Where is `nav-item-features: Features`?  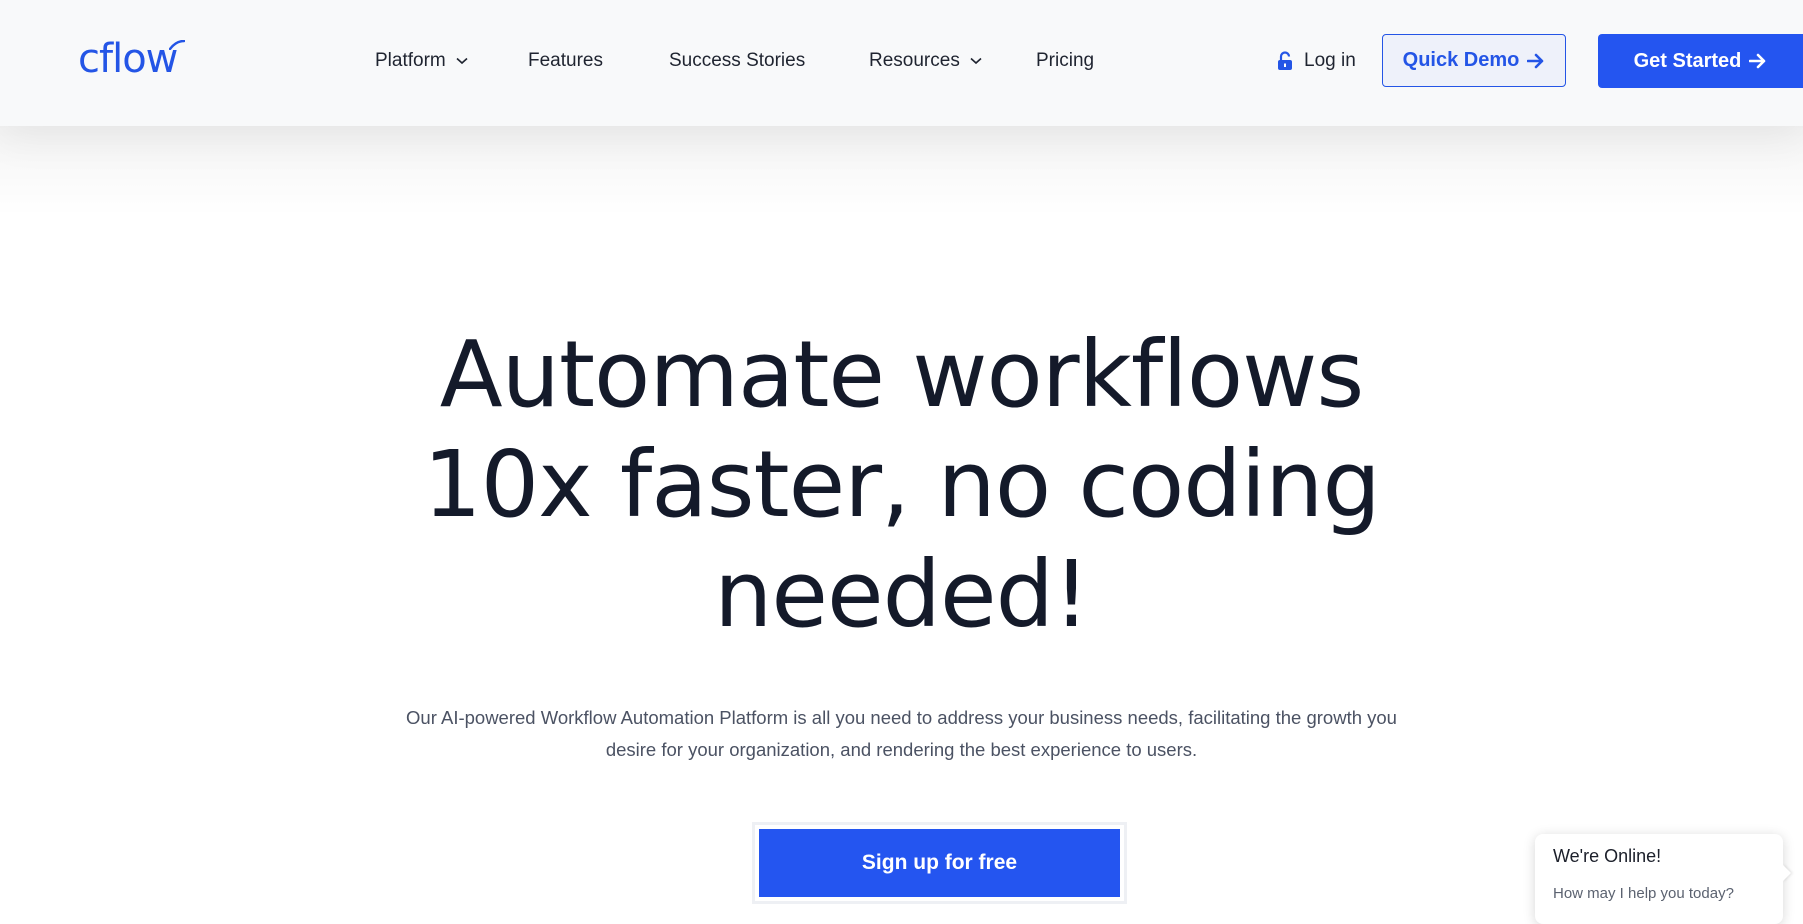
nav-item-features: Features is located at coordinates (565, 61).